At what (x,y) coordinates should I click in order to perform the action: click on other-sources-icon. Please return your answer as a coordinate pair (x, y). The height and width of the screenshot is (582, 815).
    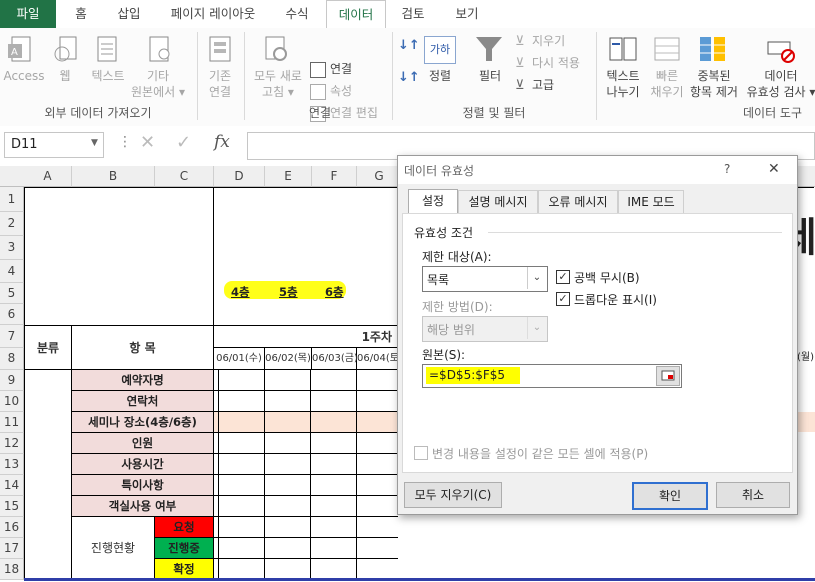
    Looking at the image, I should click on (159, 49).